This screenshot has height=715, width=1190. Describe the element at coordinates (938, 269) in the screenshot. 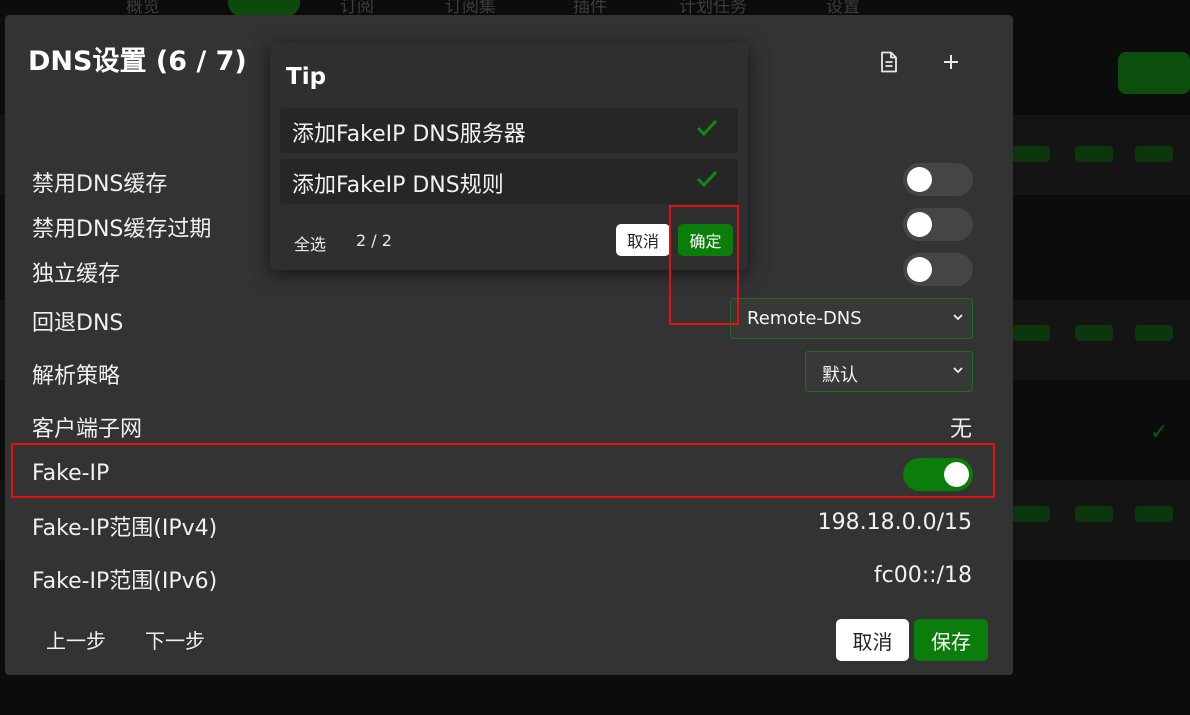

I see `independent-cache-toggle` at that location.